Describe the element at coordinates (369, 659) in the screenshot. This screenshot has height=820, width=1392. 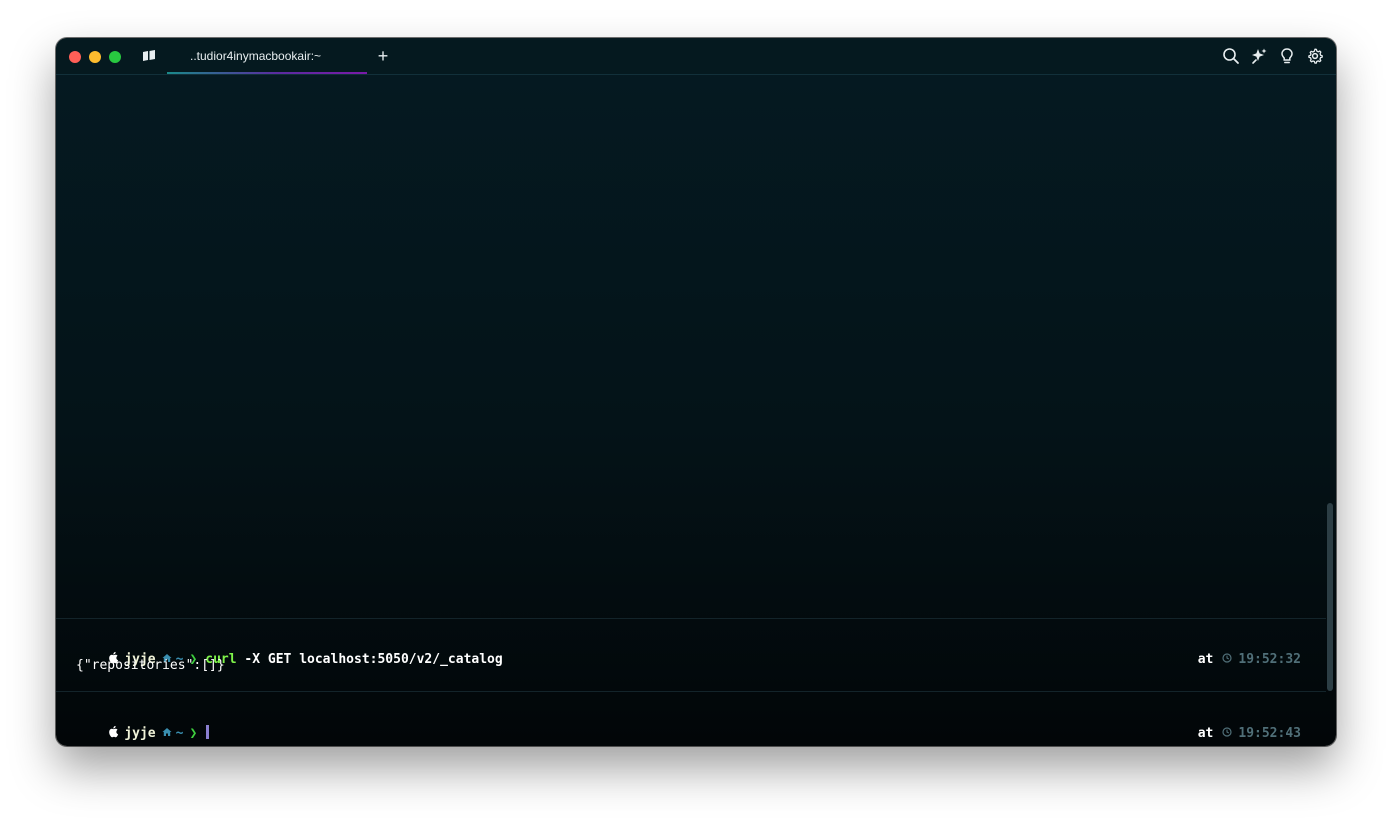
I see `command-args: -X GET localhost:5050/v2/_catalog` at that location.